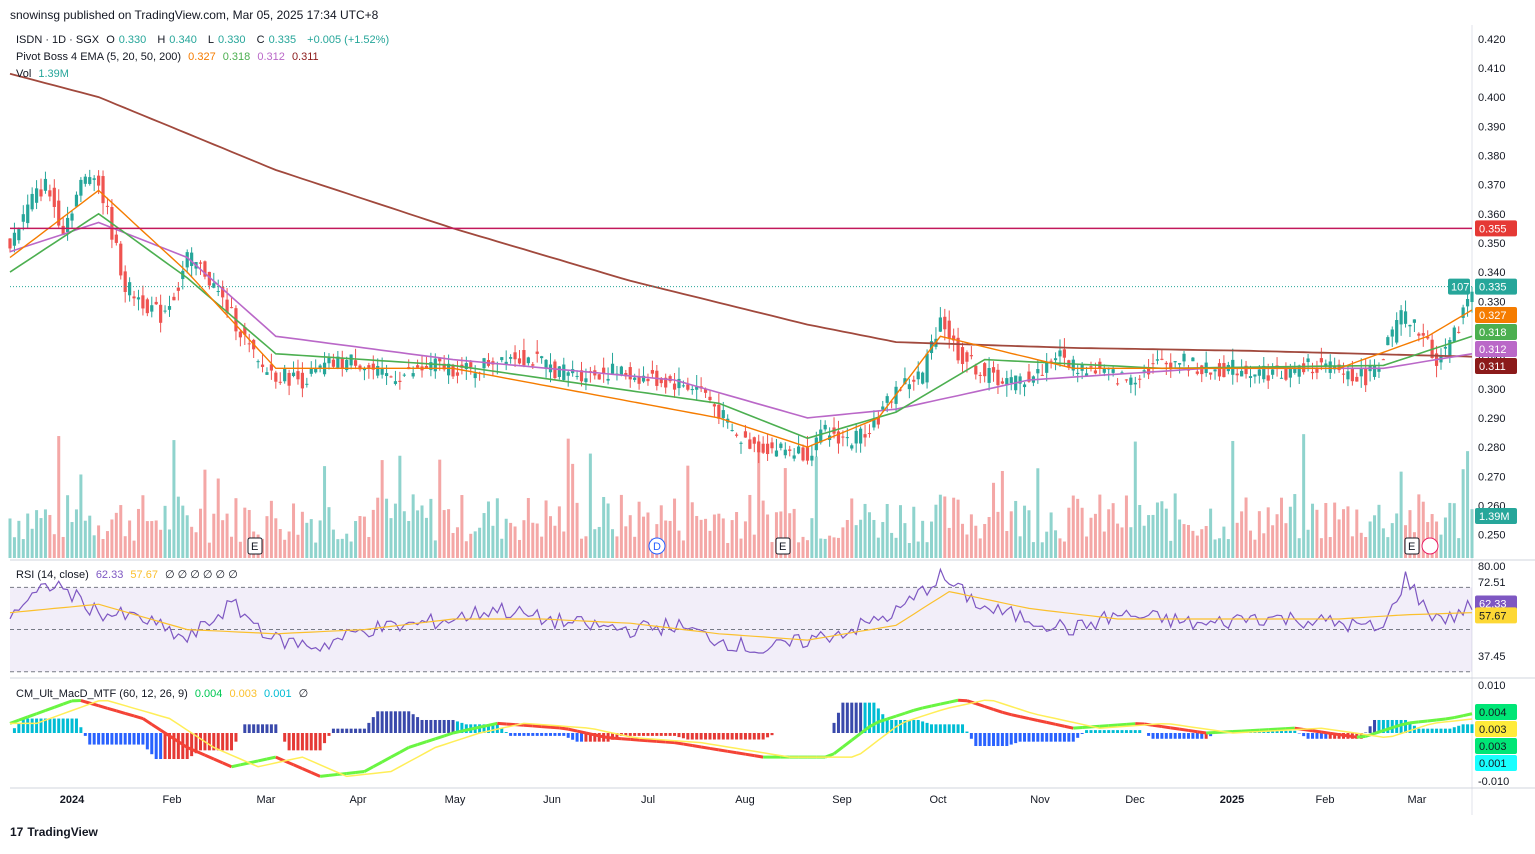 This screenshot has width=1535, height=854. Describe the element at coordinates (44, 74) in the screenshot. I see `vol-legend: Vol 1.39M` at that location.